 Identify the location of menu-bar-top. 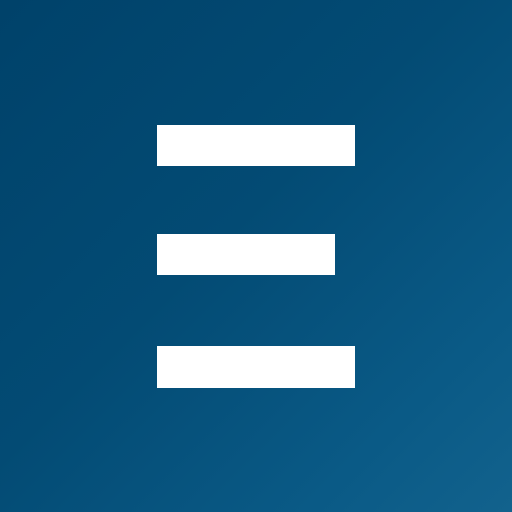
(256, 145).